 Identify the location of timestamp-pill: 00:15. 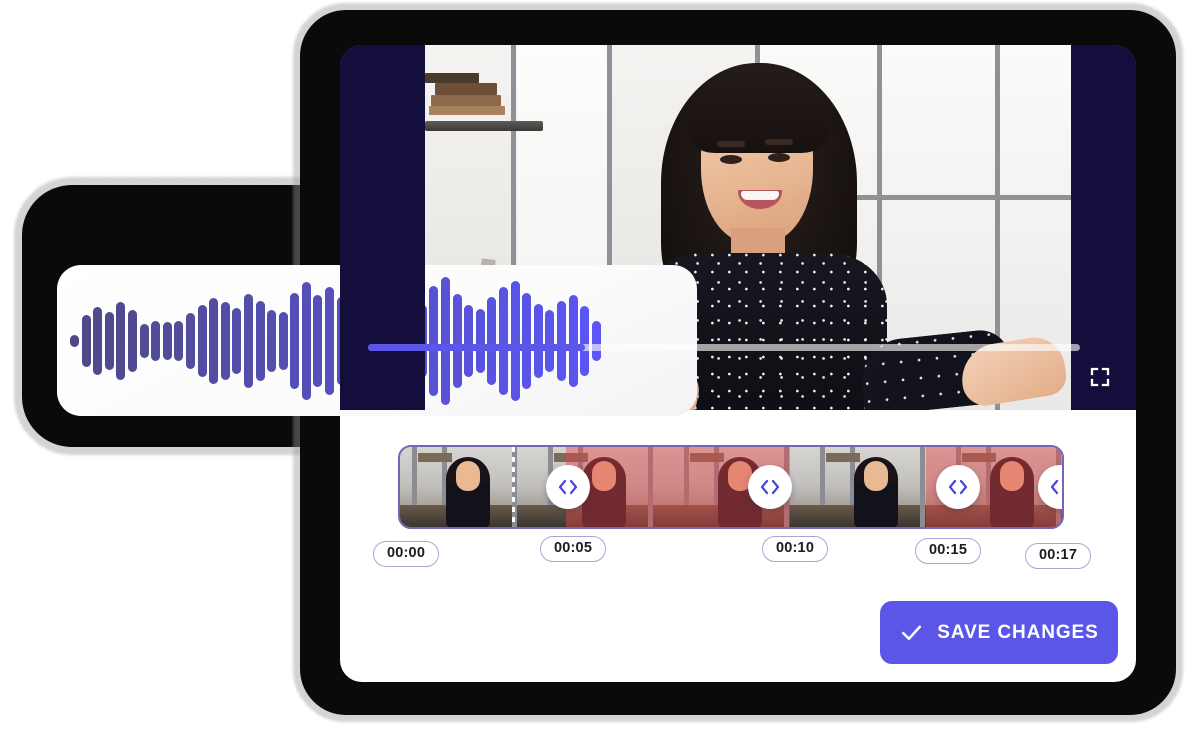
(948, 551).